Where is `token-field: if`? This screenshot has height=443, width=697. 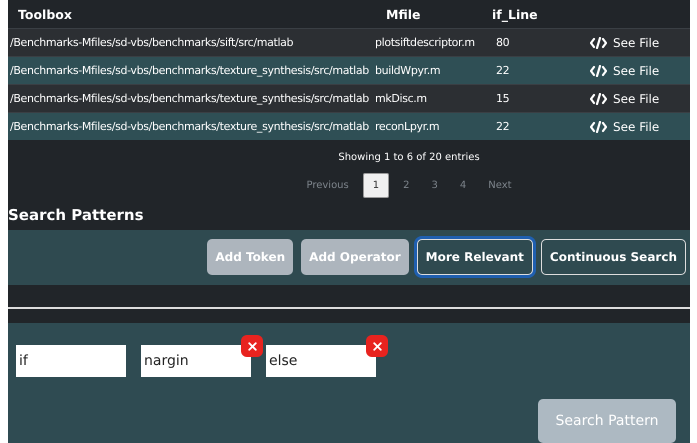 token-field: if is located at coordinates (71, 361).